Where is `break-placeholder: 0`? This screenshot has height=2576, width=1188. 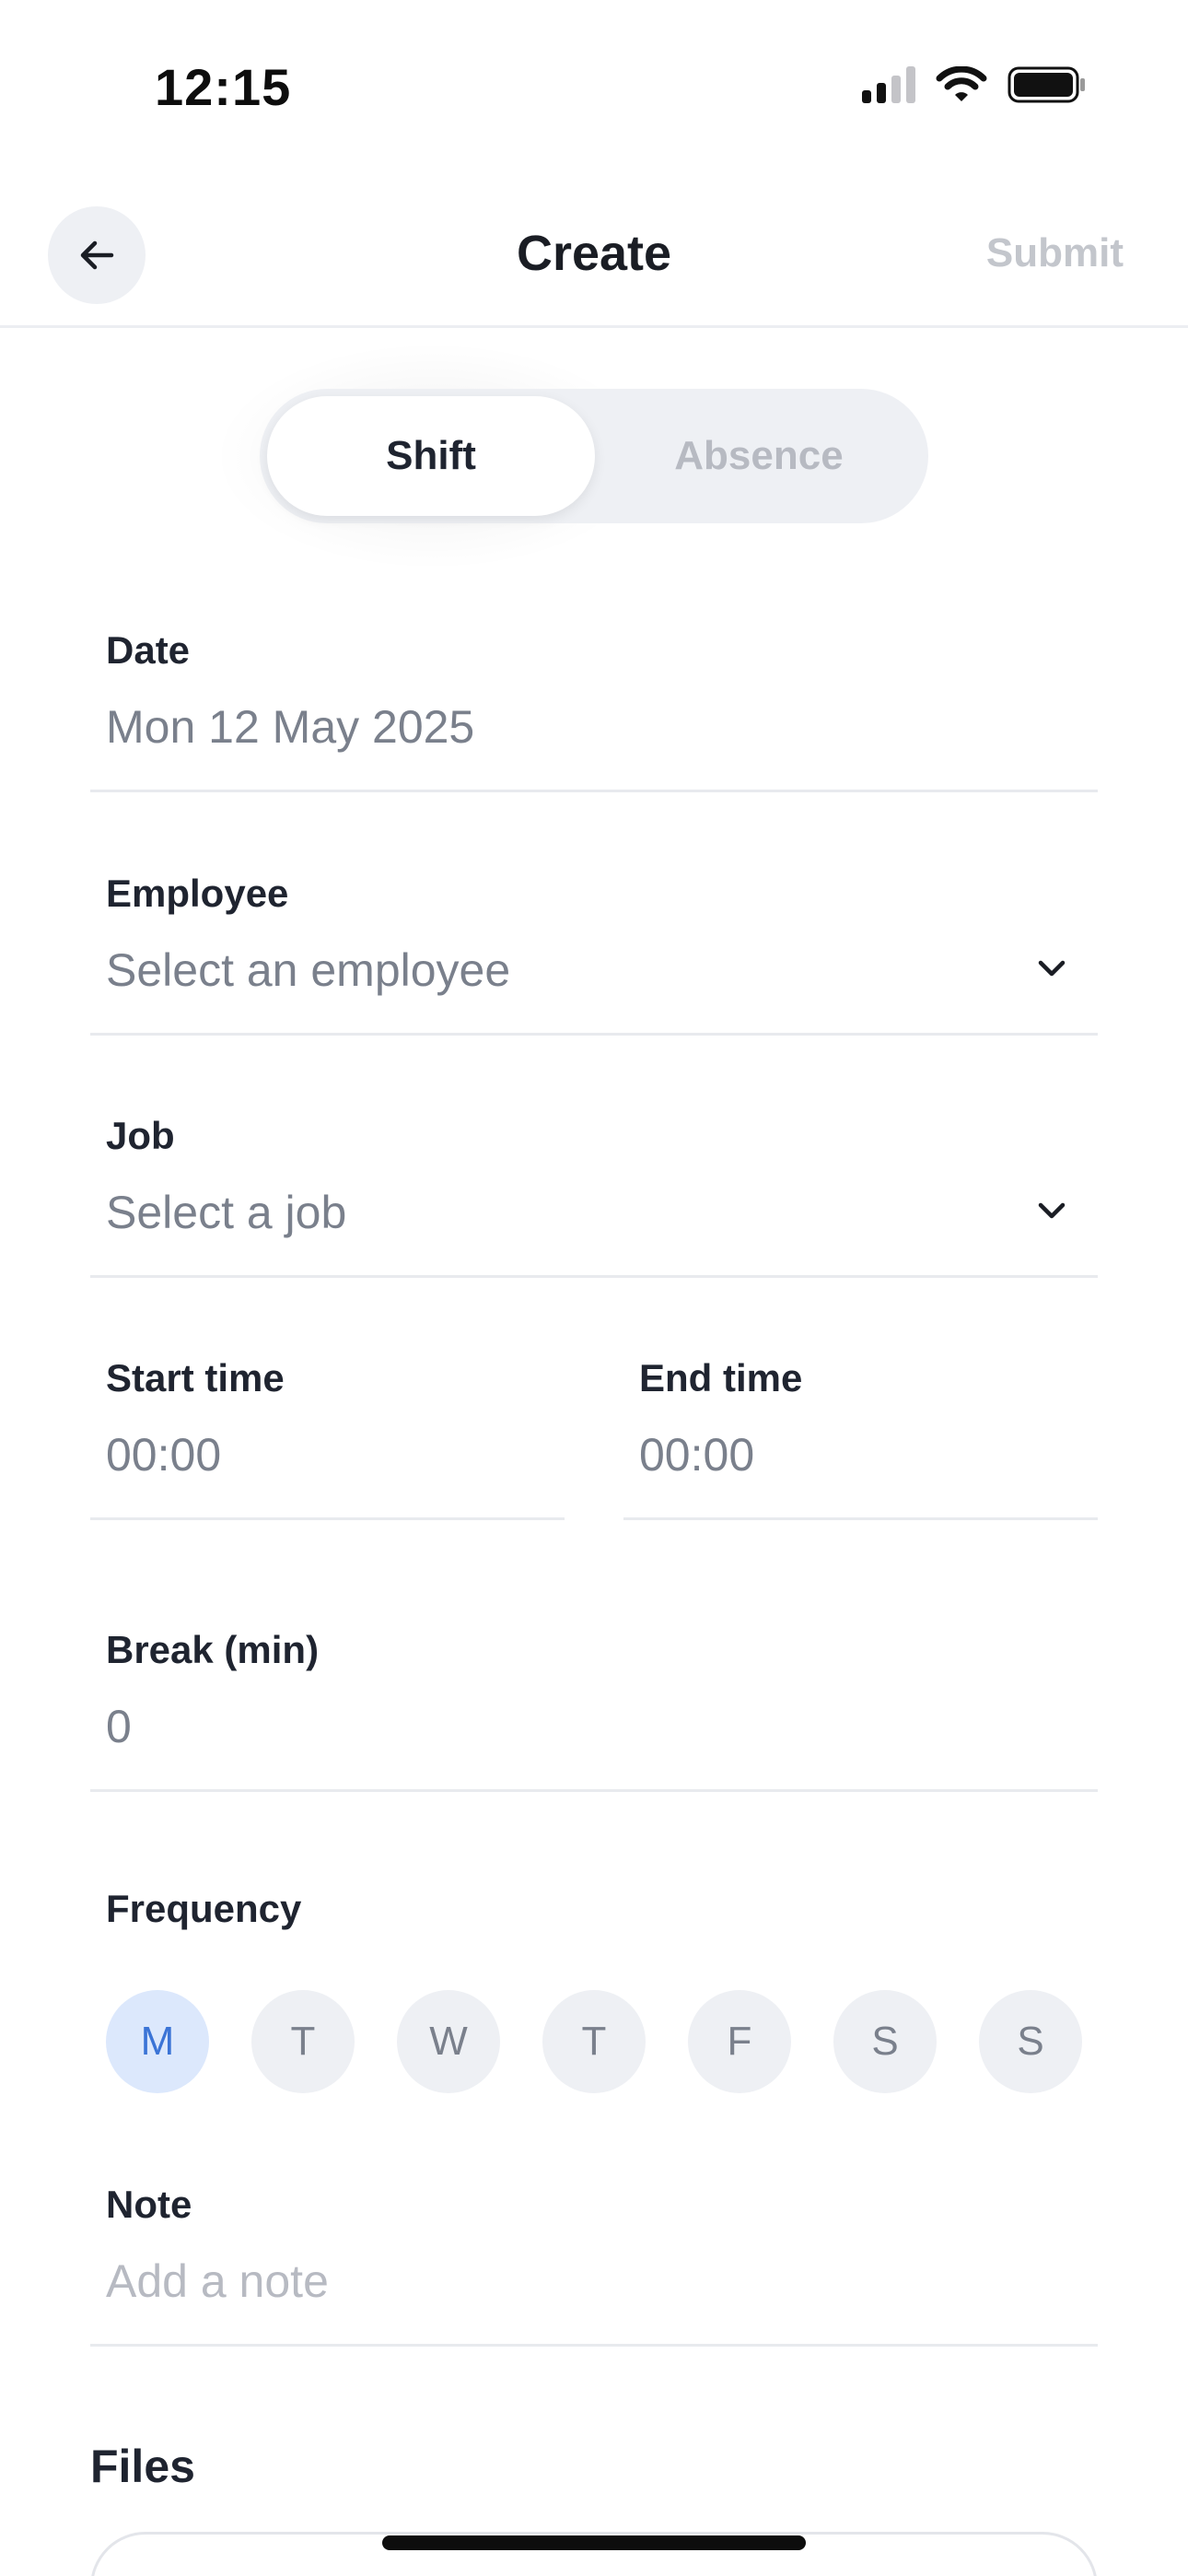
break-placeholder: 0 is located at coordinates (119, 1726).